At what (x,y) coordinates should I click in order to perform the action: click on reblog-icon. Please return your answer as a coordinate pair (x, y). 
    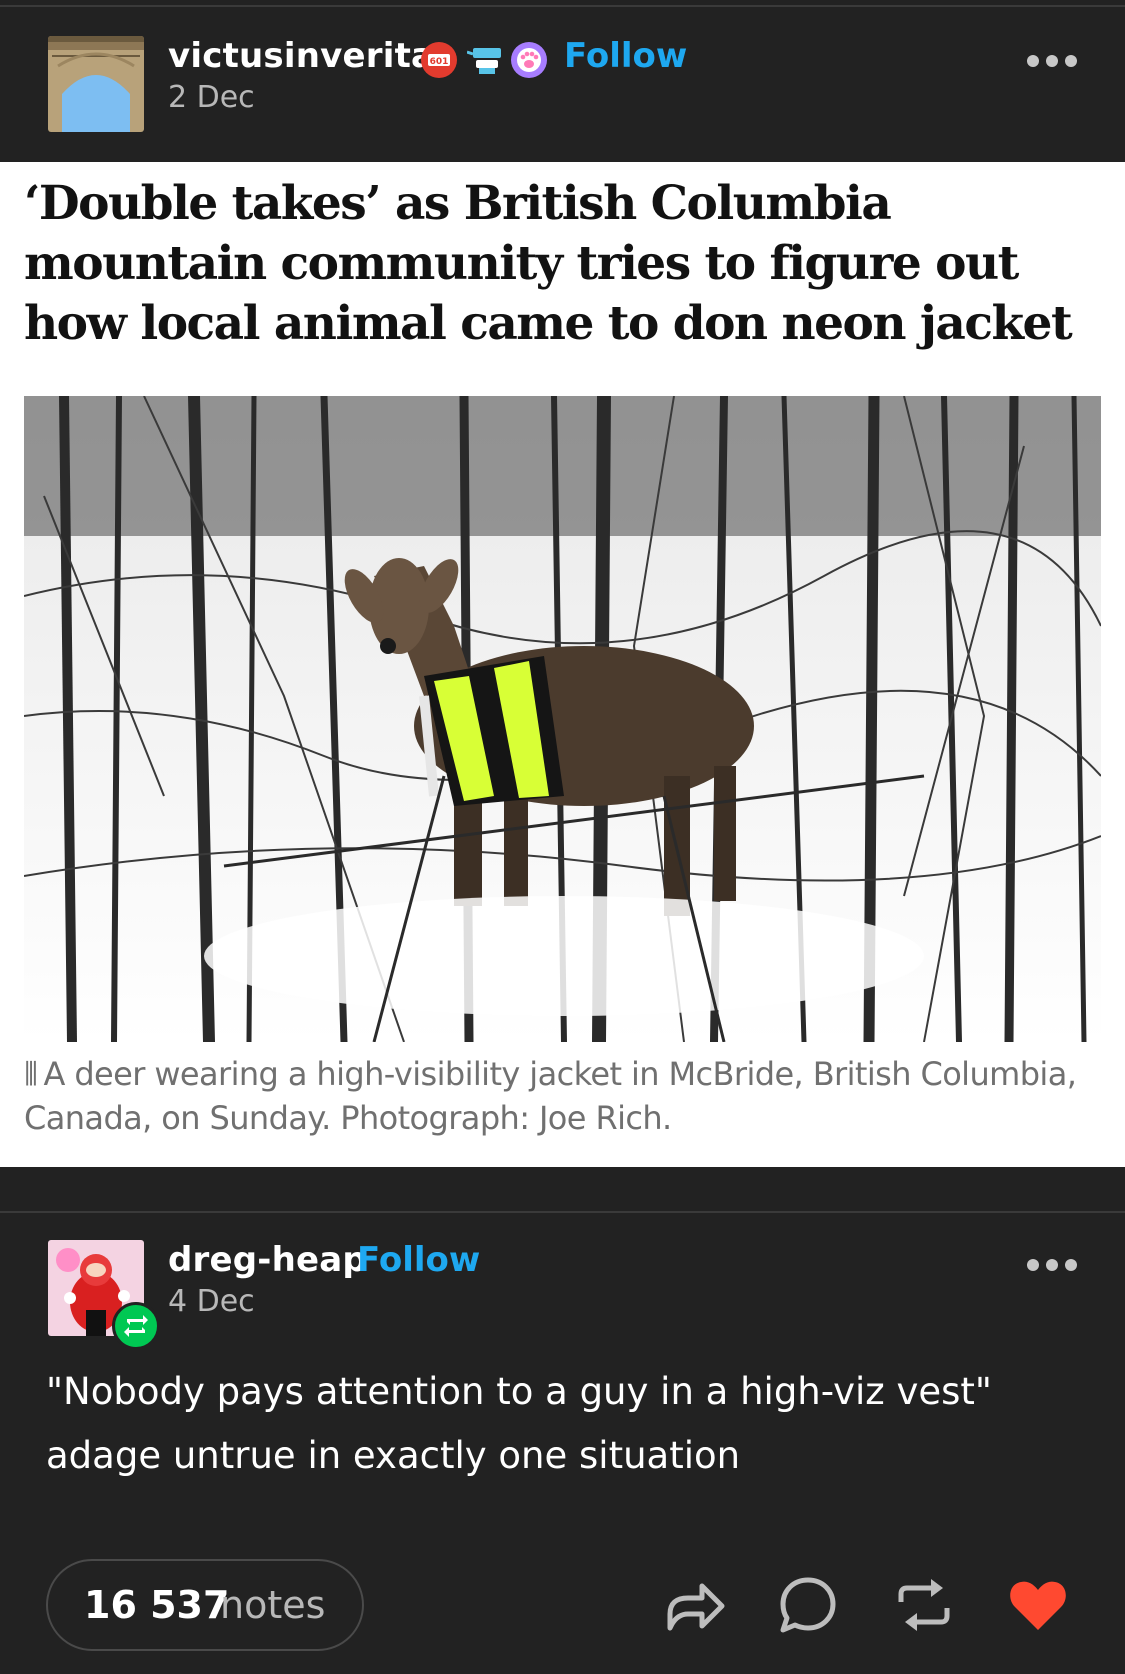
    Looking at the image, I should click on (924, 1605).